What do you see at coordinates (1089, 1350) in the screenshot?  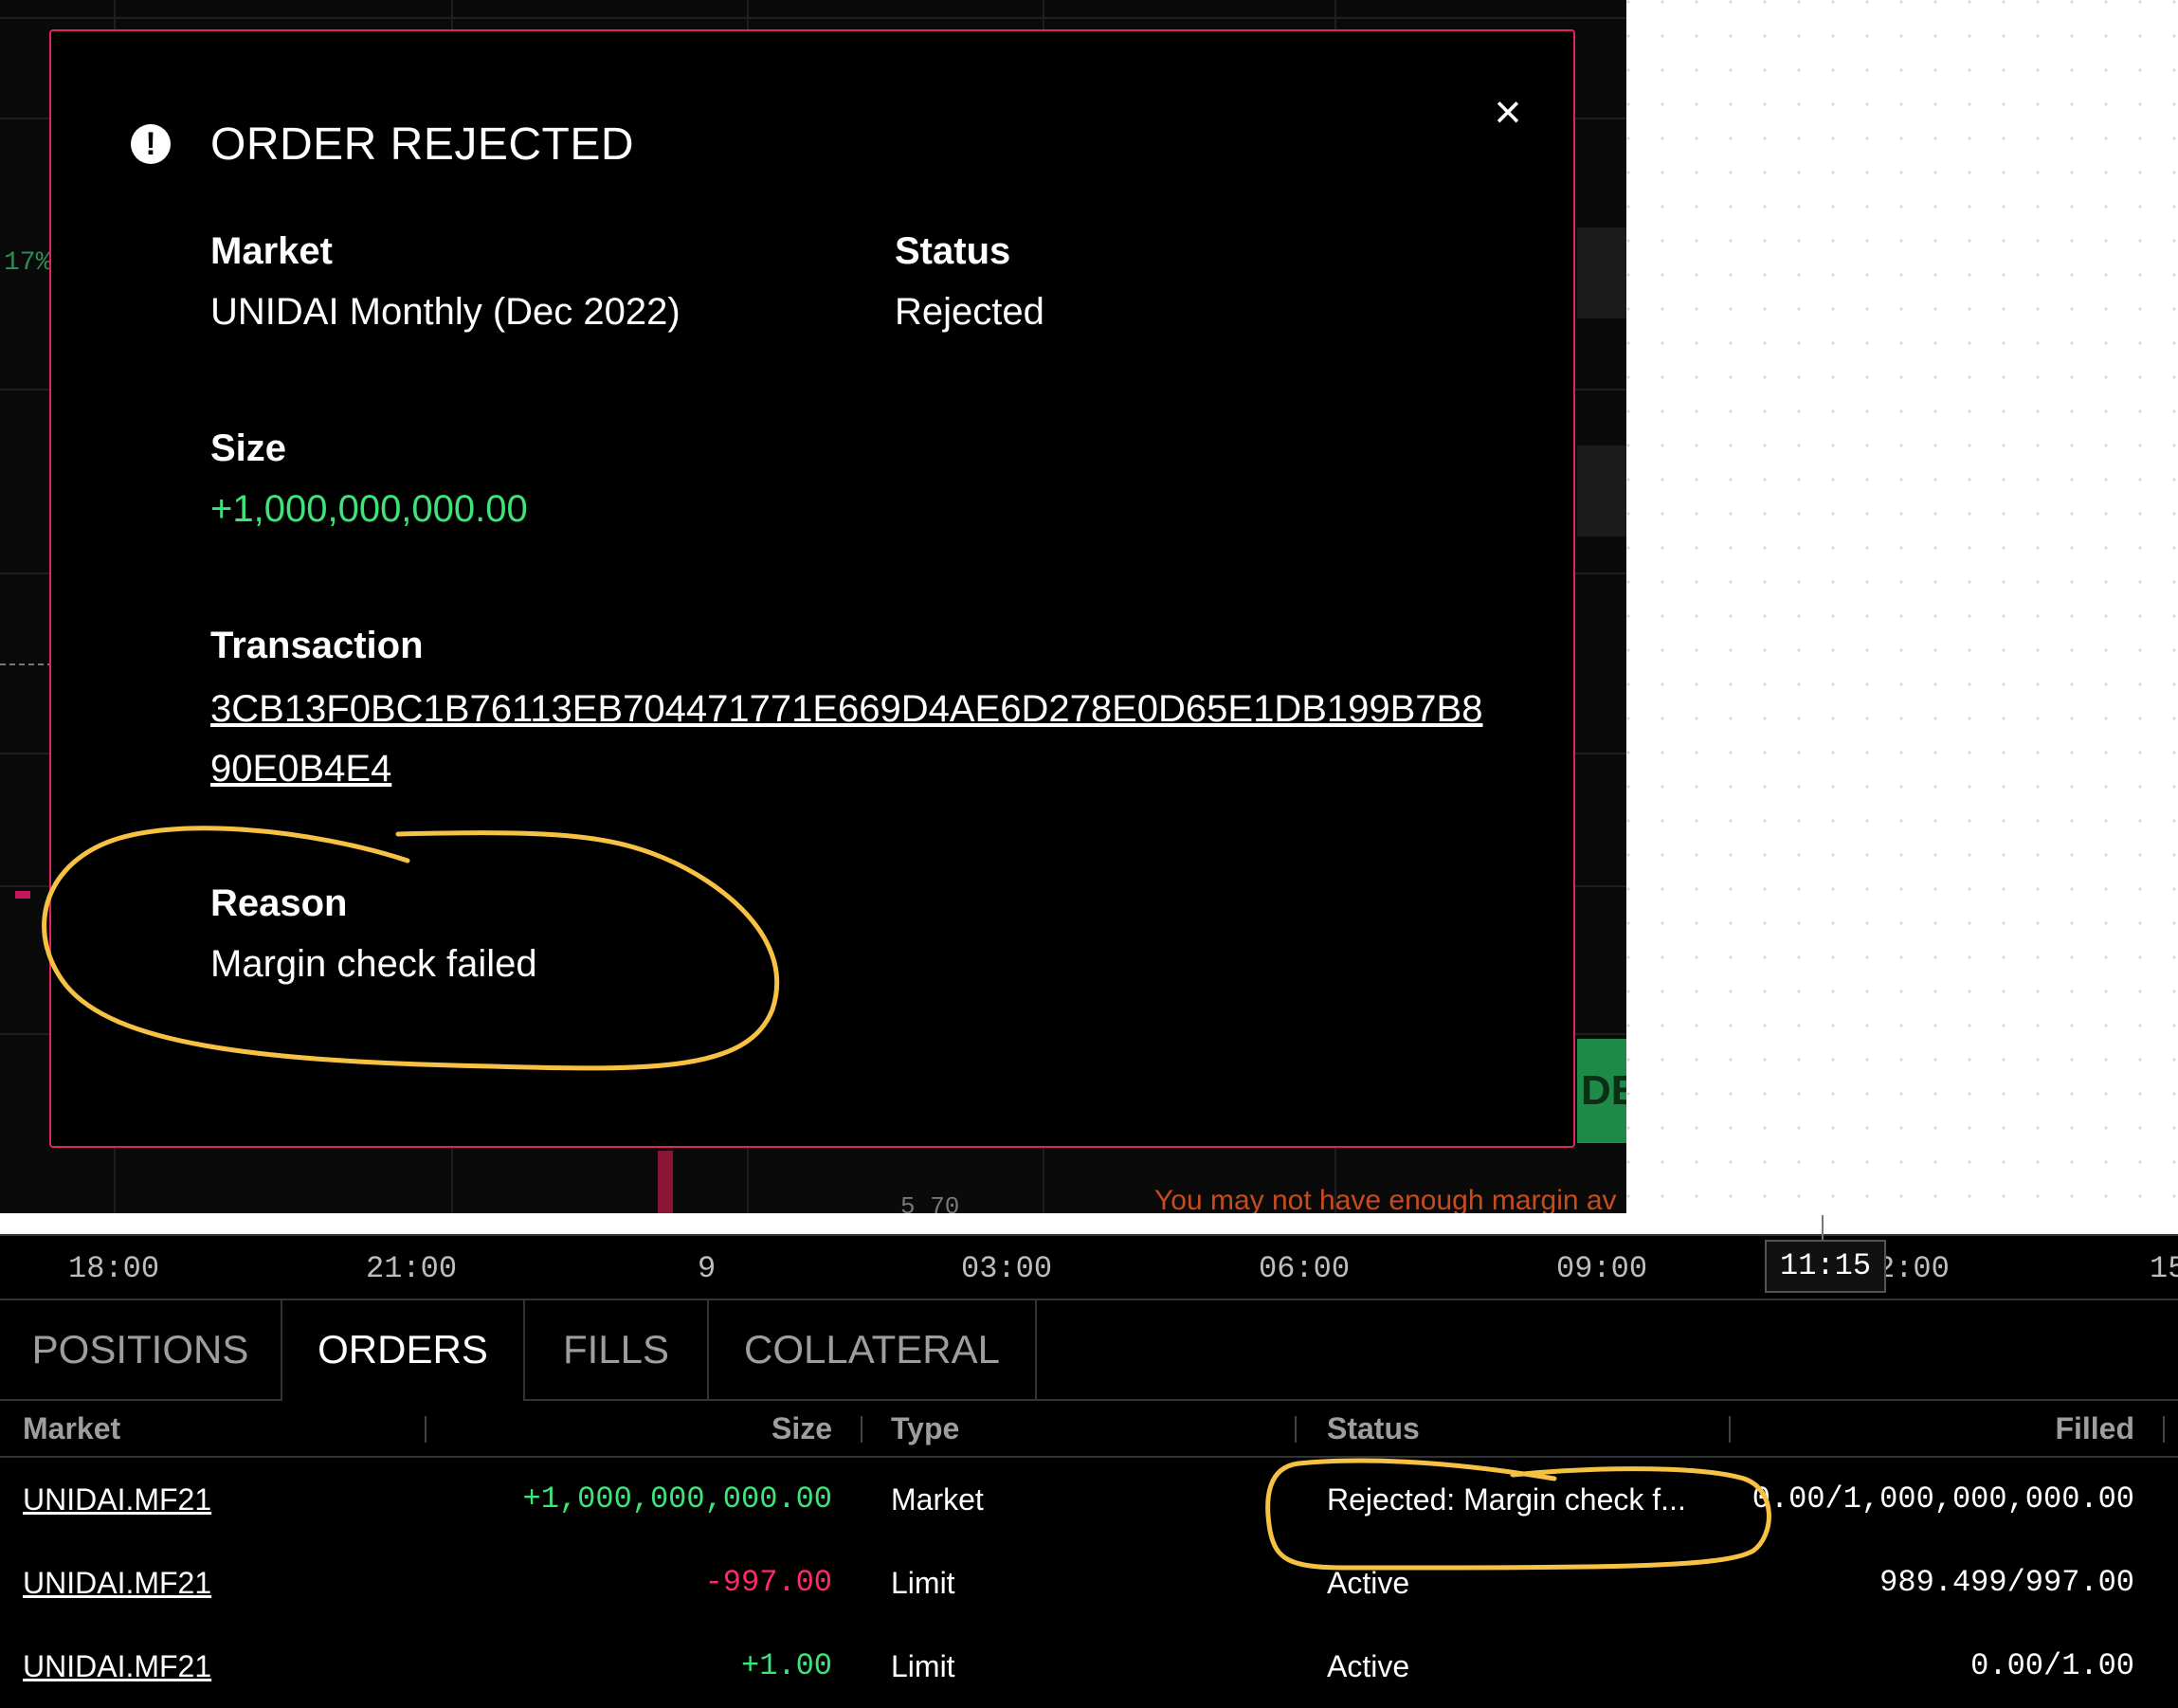 I see `order-tabs: POSITIONS ORDERS FILLS COLLATERAL` at bounding box center [1089, 1350].